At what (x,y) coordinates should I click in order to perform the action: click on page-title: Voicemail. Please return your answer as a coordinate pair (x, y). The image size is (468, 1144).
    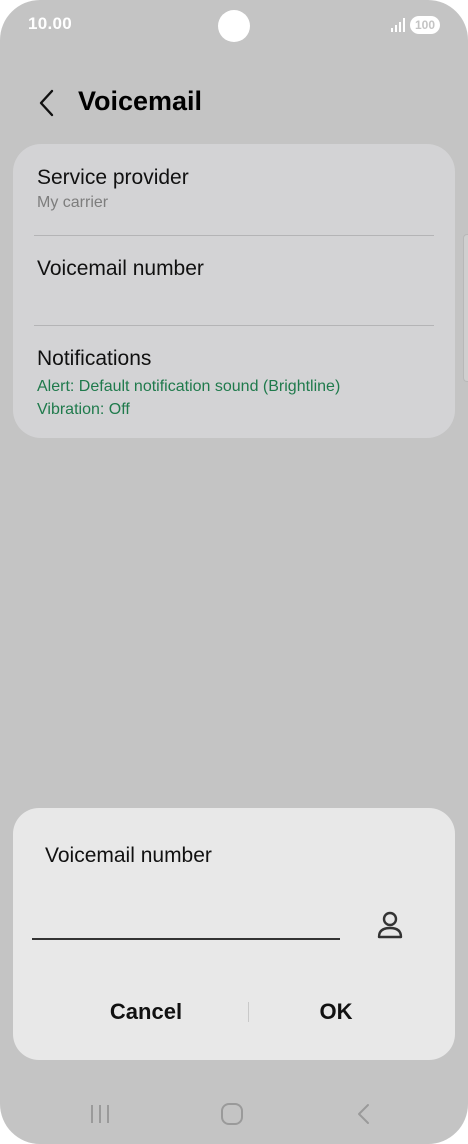
    Looking at the image, I should click on (140, 101).